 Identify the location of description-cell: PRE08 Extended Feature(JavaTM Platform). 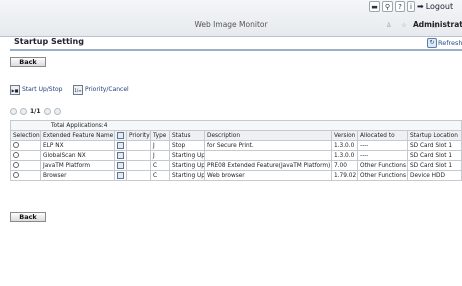
(268, 165).